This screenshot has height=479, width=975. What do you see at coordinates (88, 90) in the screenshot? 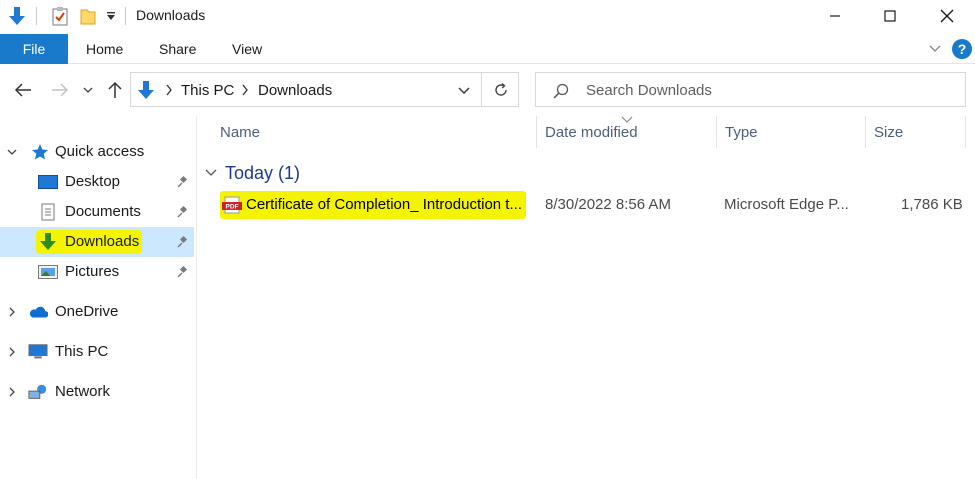
I see `recent-locations-chevron-icon` at bounding box center [88, 90].